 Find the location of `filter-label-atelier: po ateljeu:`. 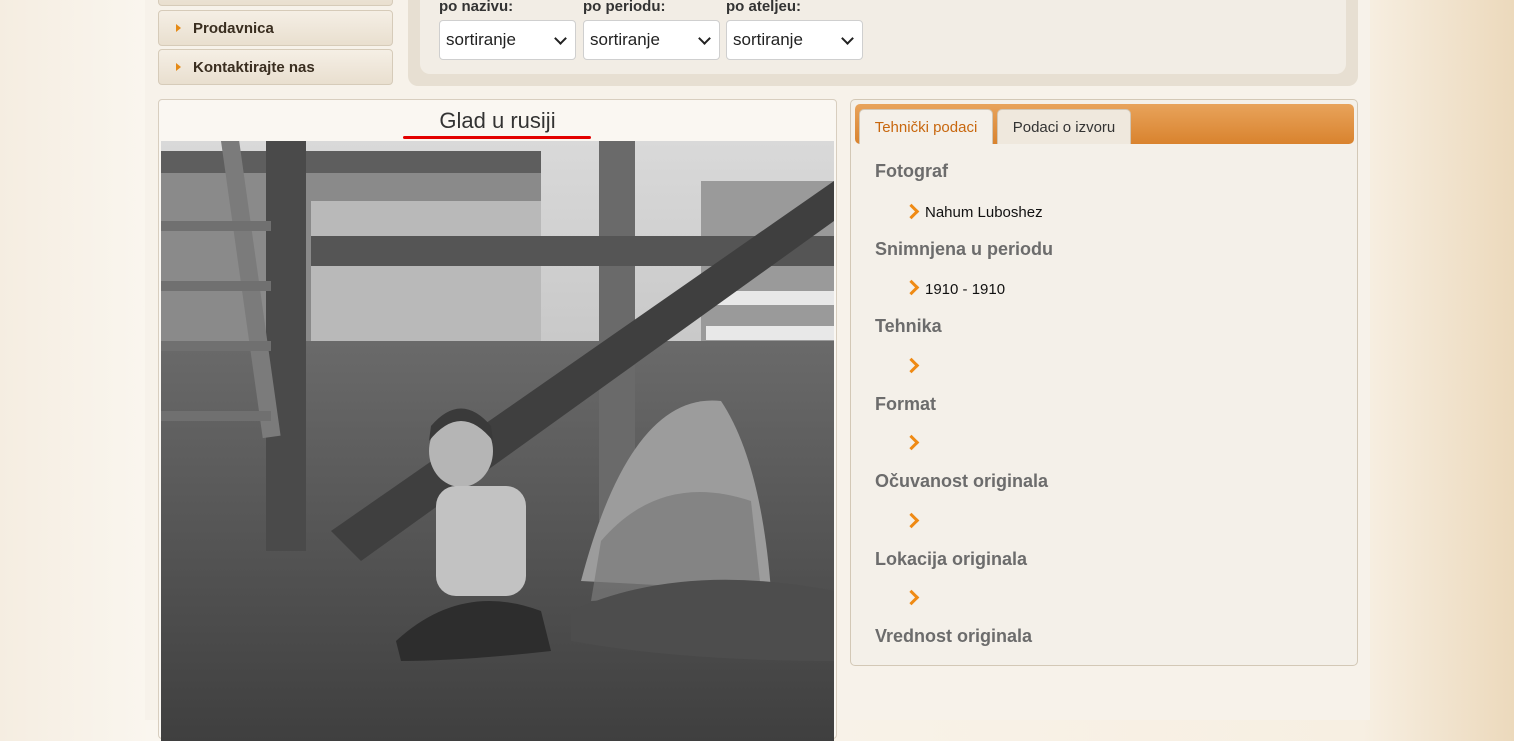

filter-label-atelier: po ateljeu: is located at coordinates (764, 7).